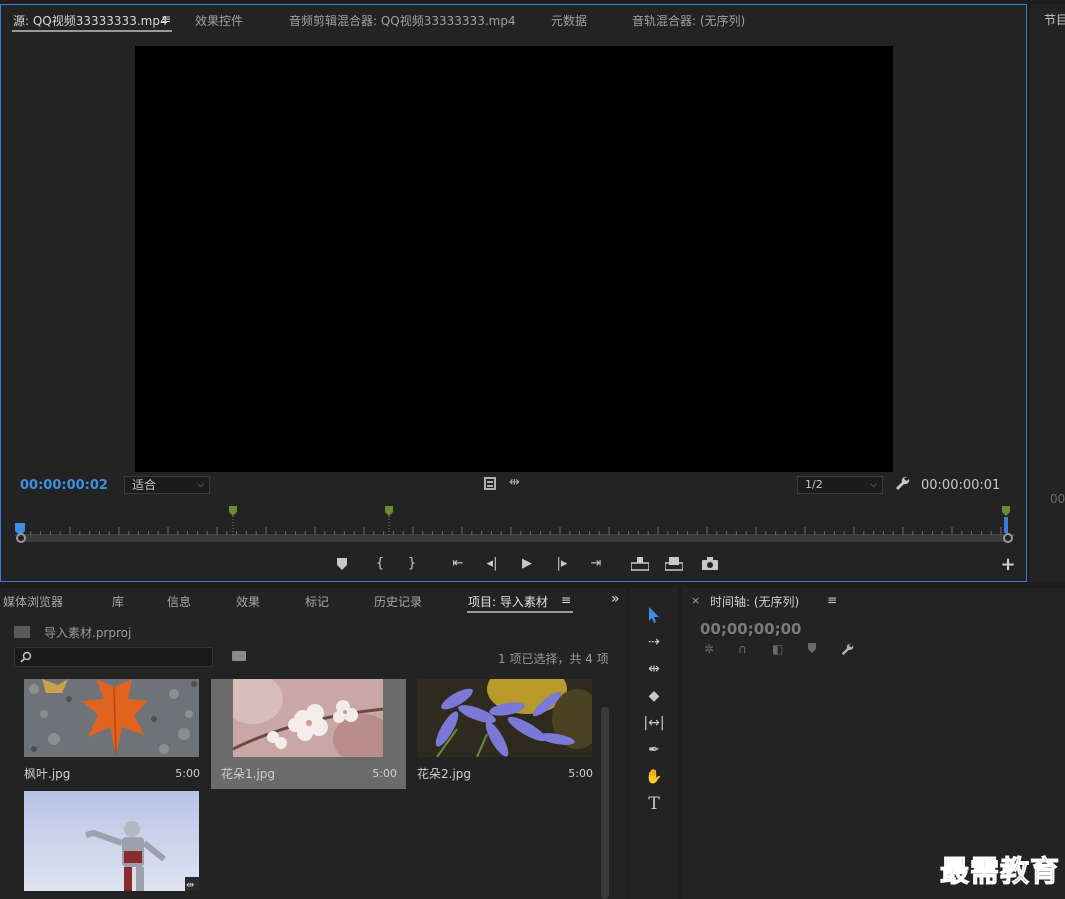 The height and width of the screenshot is (899, 1065). What do you see at coordinates (654, 642) in the screenshot?
I see `track-select-tool-icon: ⇢` at bounding box center [654, 642].